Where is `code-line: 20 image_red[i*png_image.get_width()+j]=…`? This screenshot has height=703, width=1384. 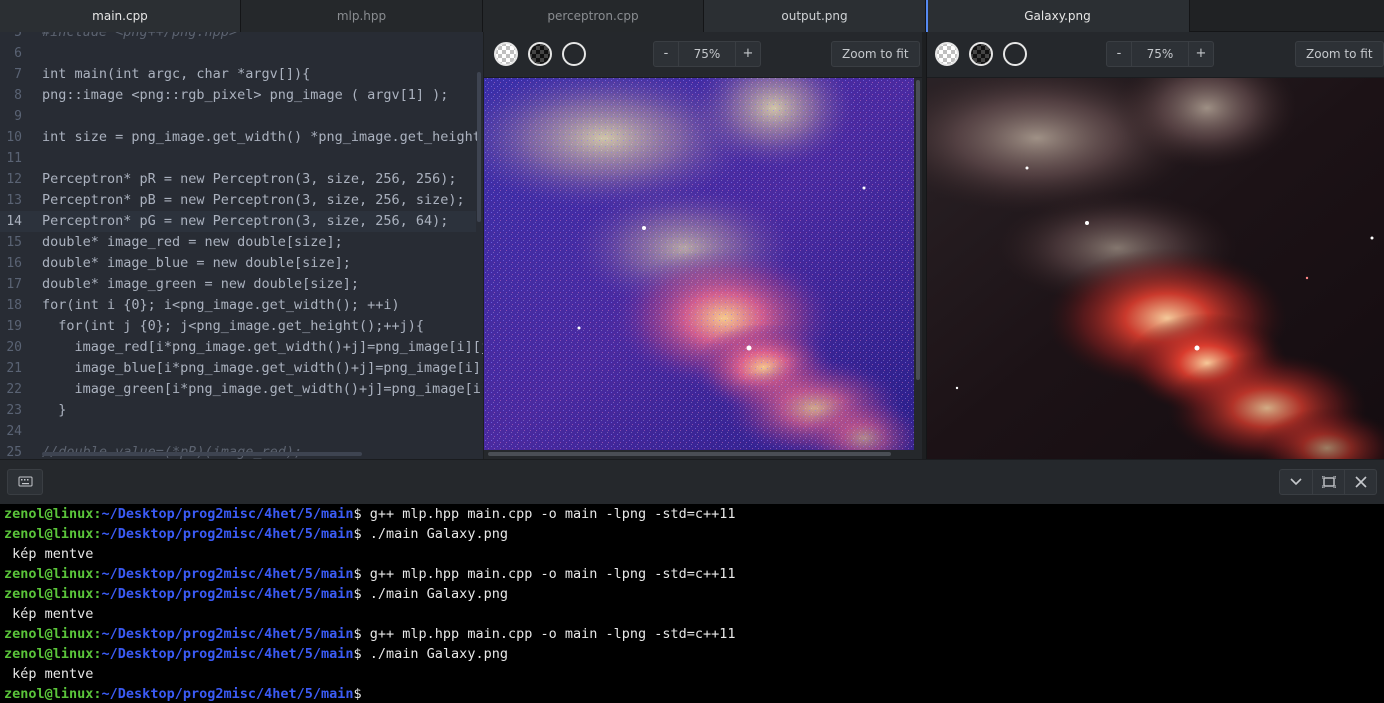 code-line: 20 image_red[i*png_image.get_width()+j]=… is located at coordinates (241, 347).